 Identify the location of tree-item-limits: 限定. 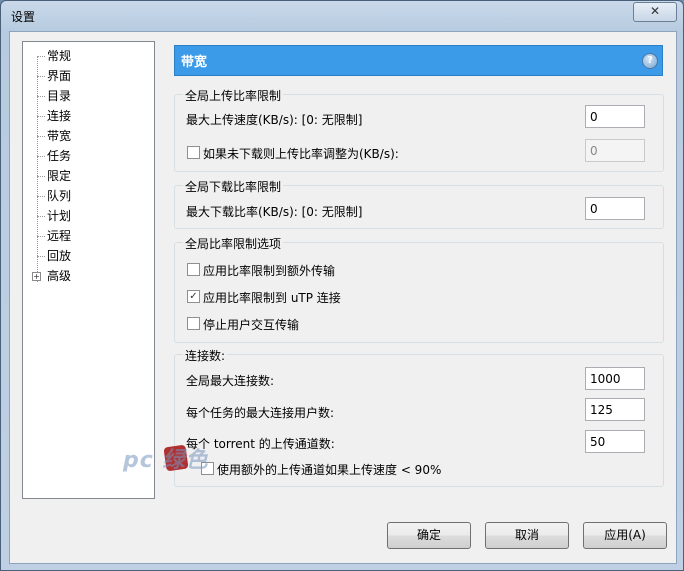
(59, 176).